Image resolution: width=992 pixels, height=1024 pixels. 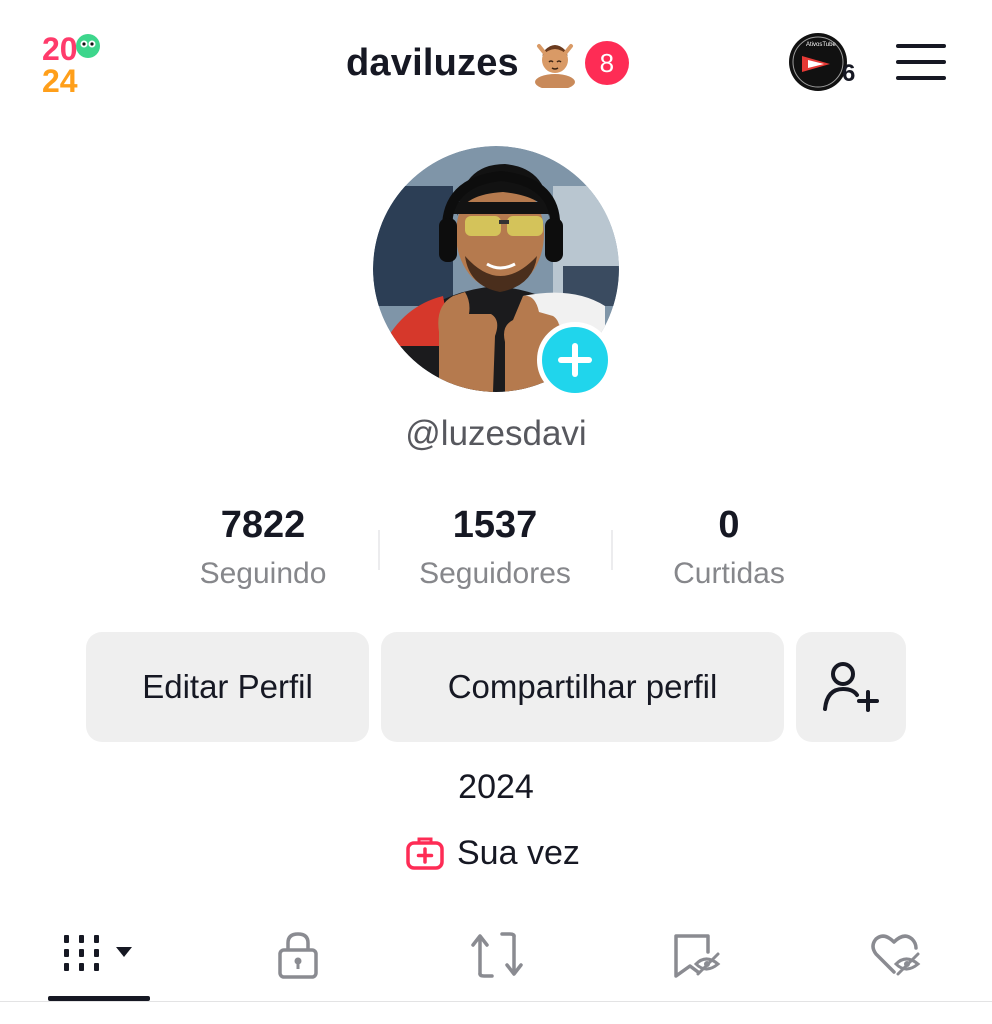 What do you see at coordinates (495, 573) in the screenshot?
I see `stat-label: Seguidores` at bounding box center [495, 573].